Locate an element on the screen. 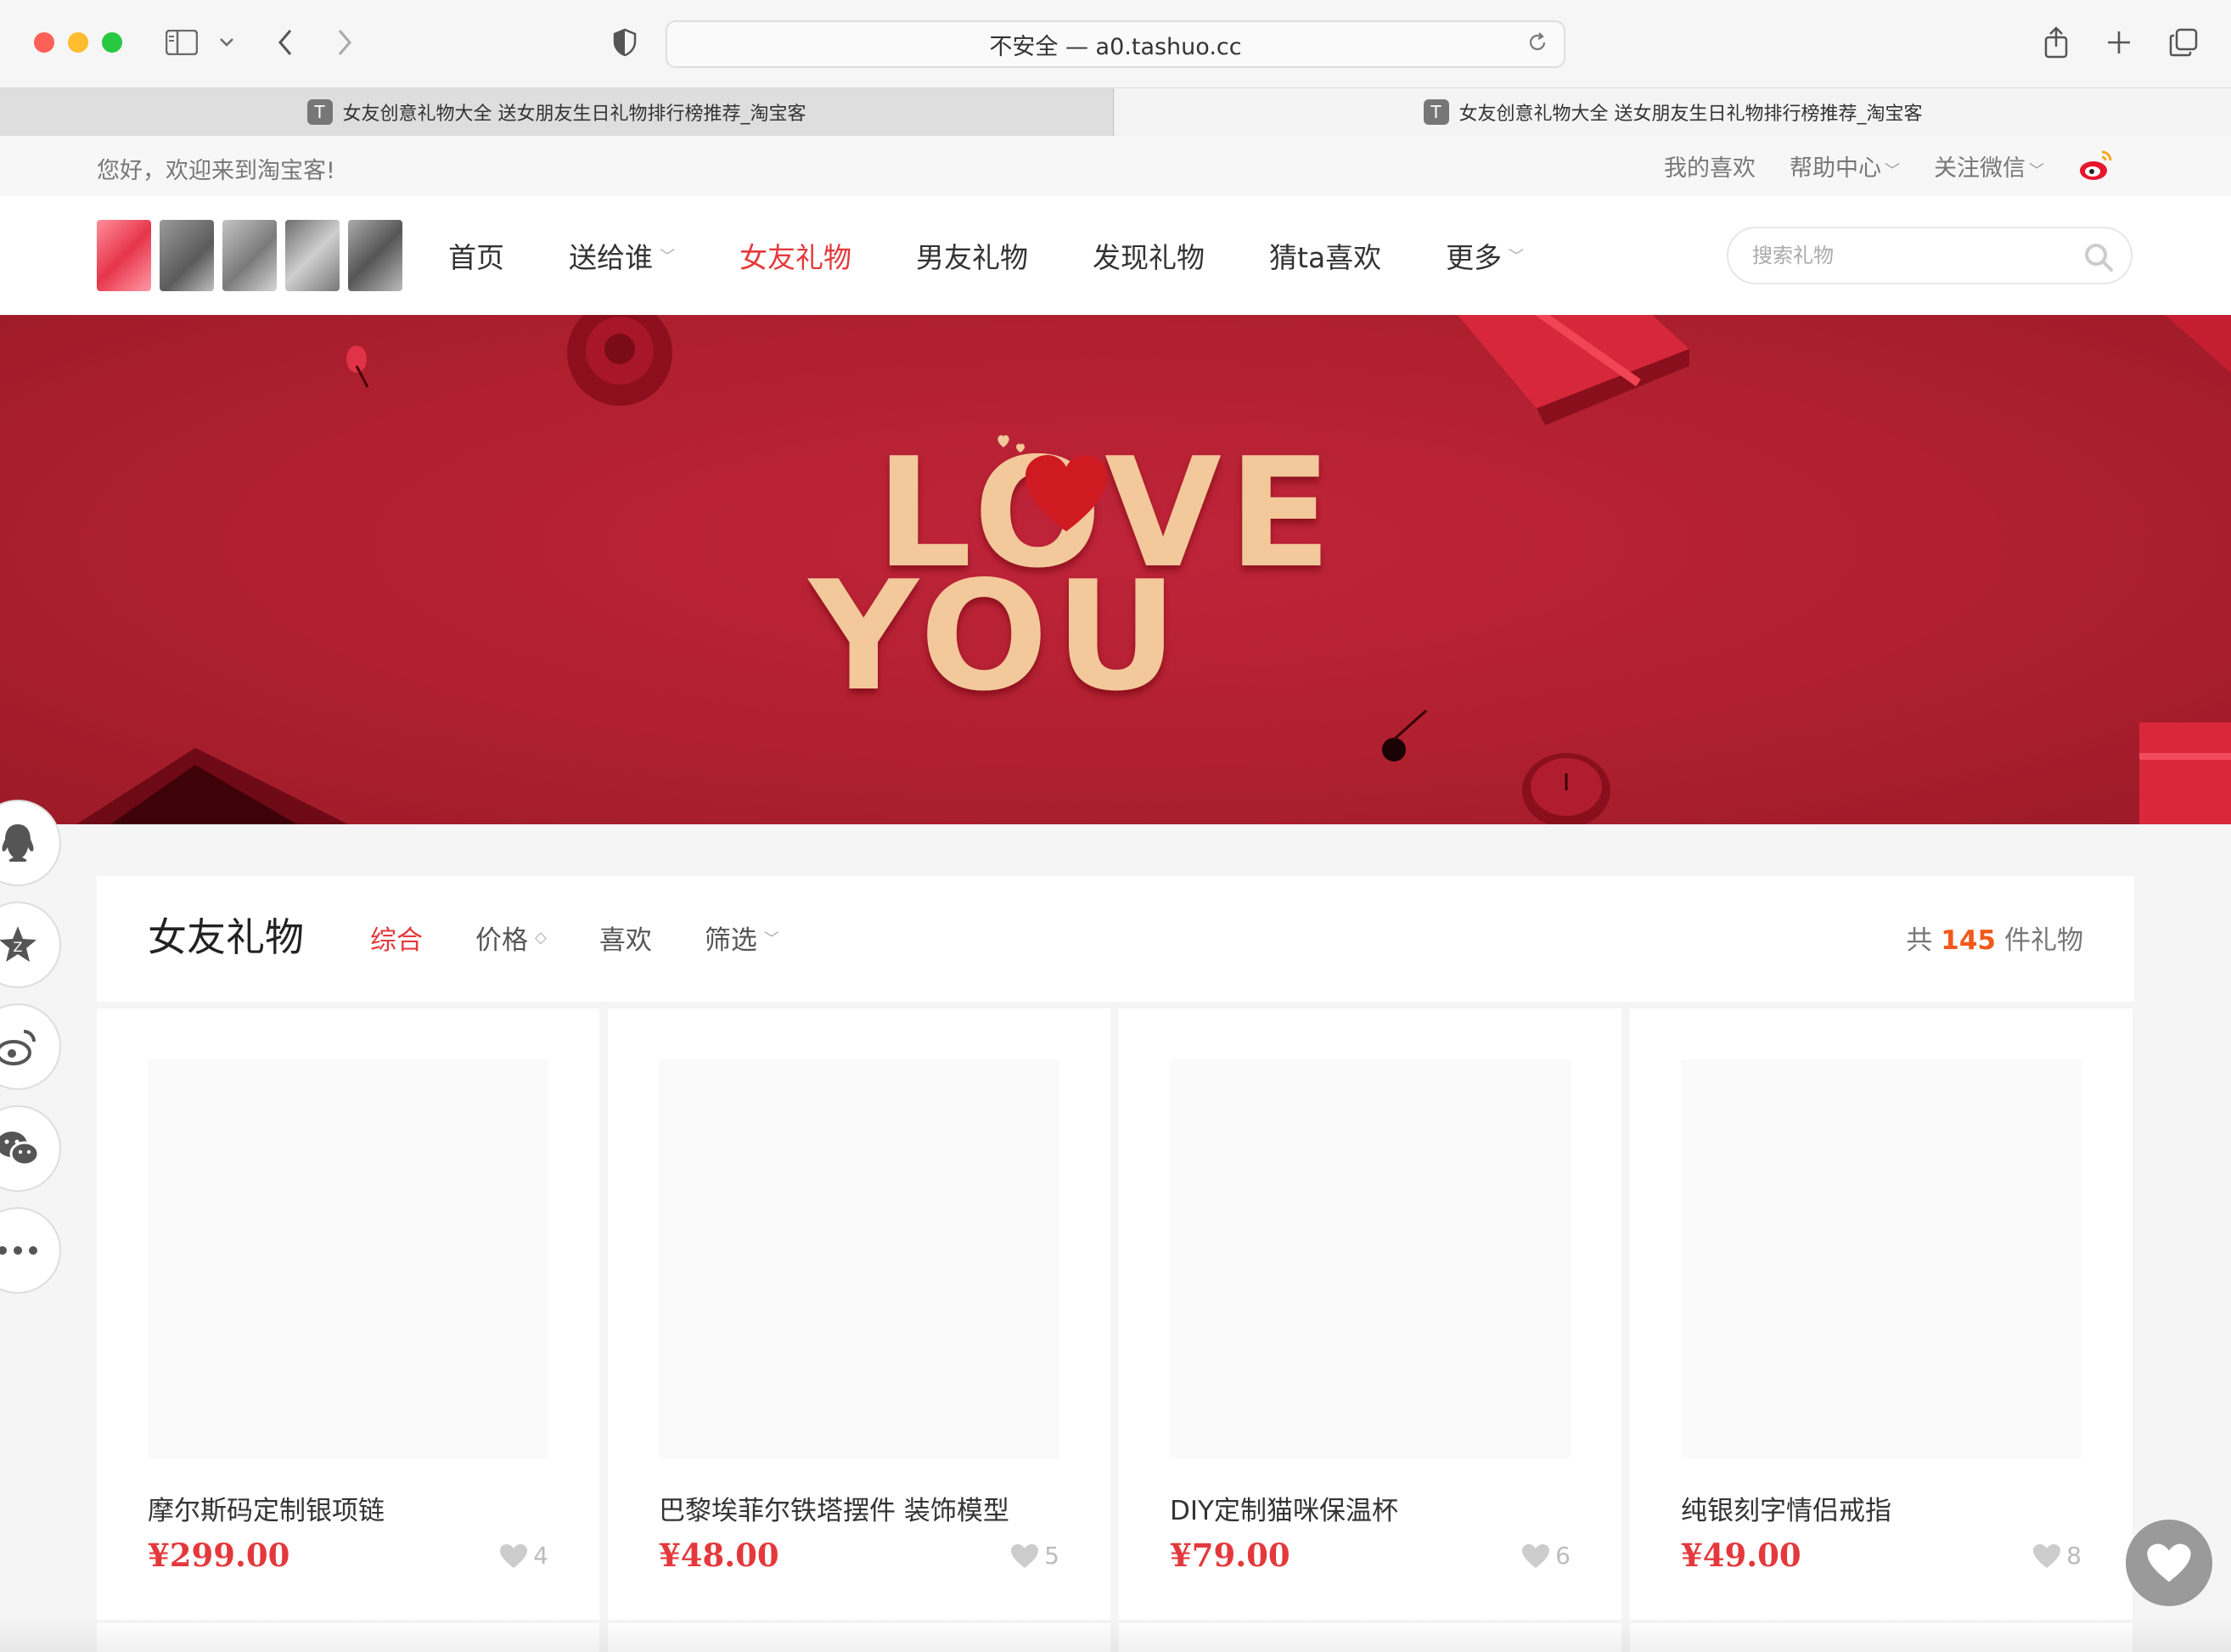 The width and height of the screenshot is (2231, 1652). tab-overview-icon is located at coordinates (2183, 42).